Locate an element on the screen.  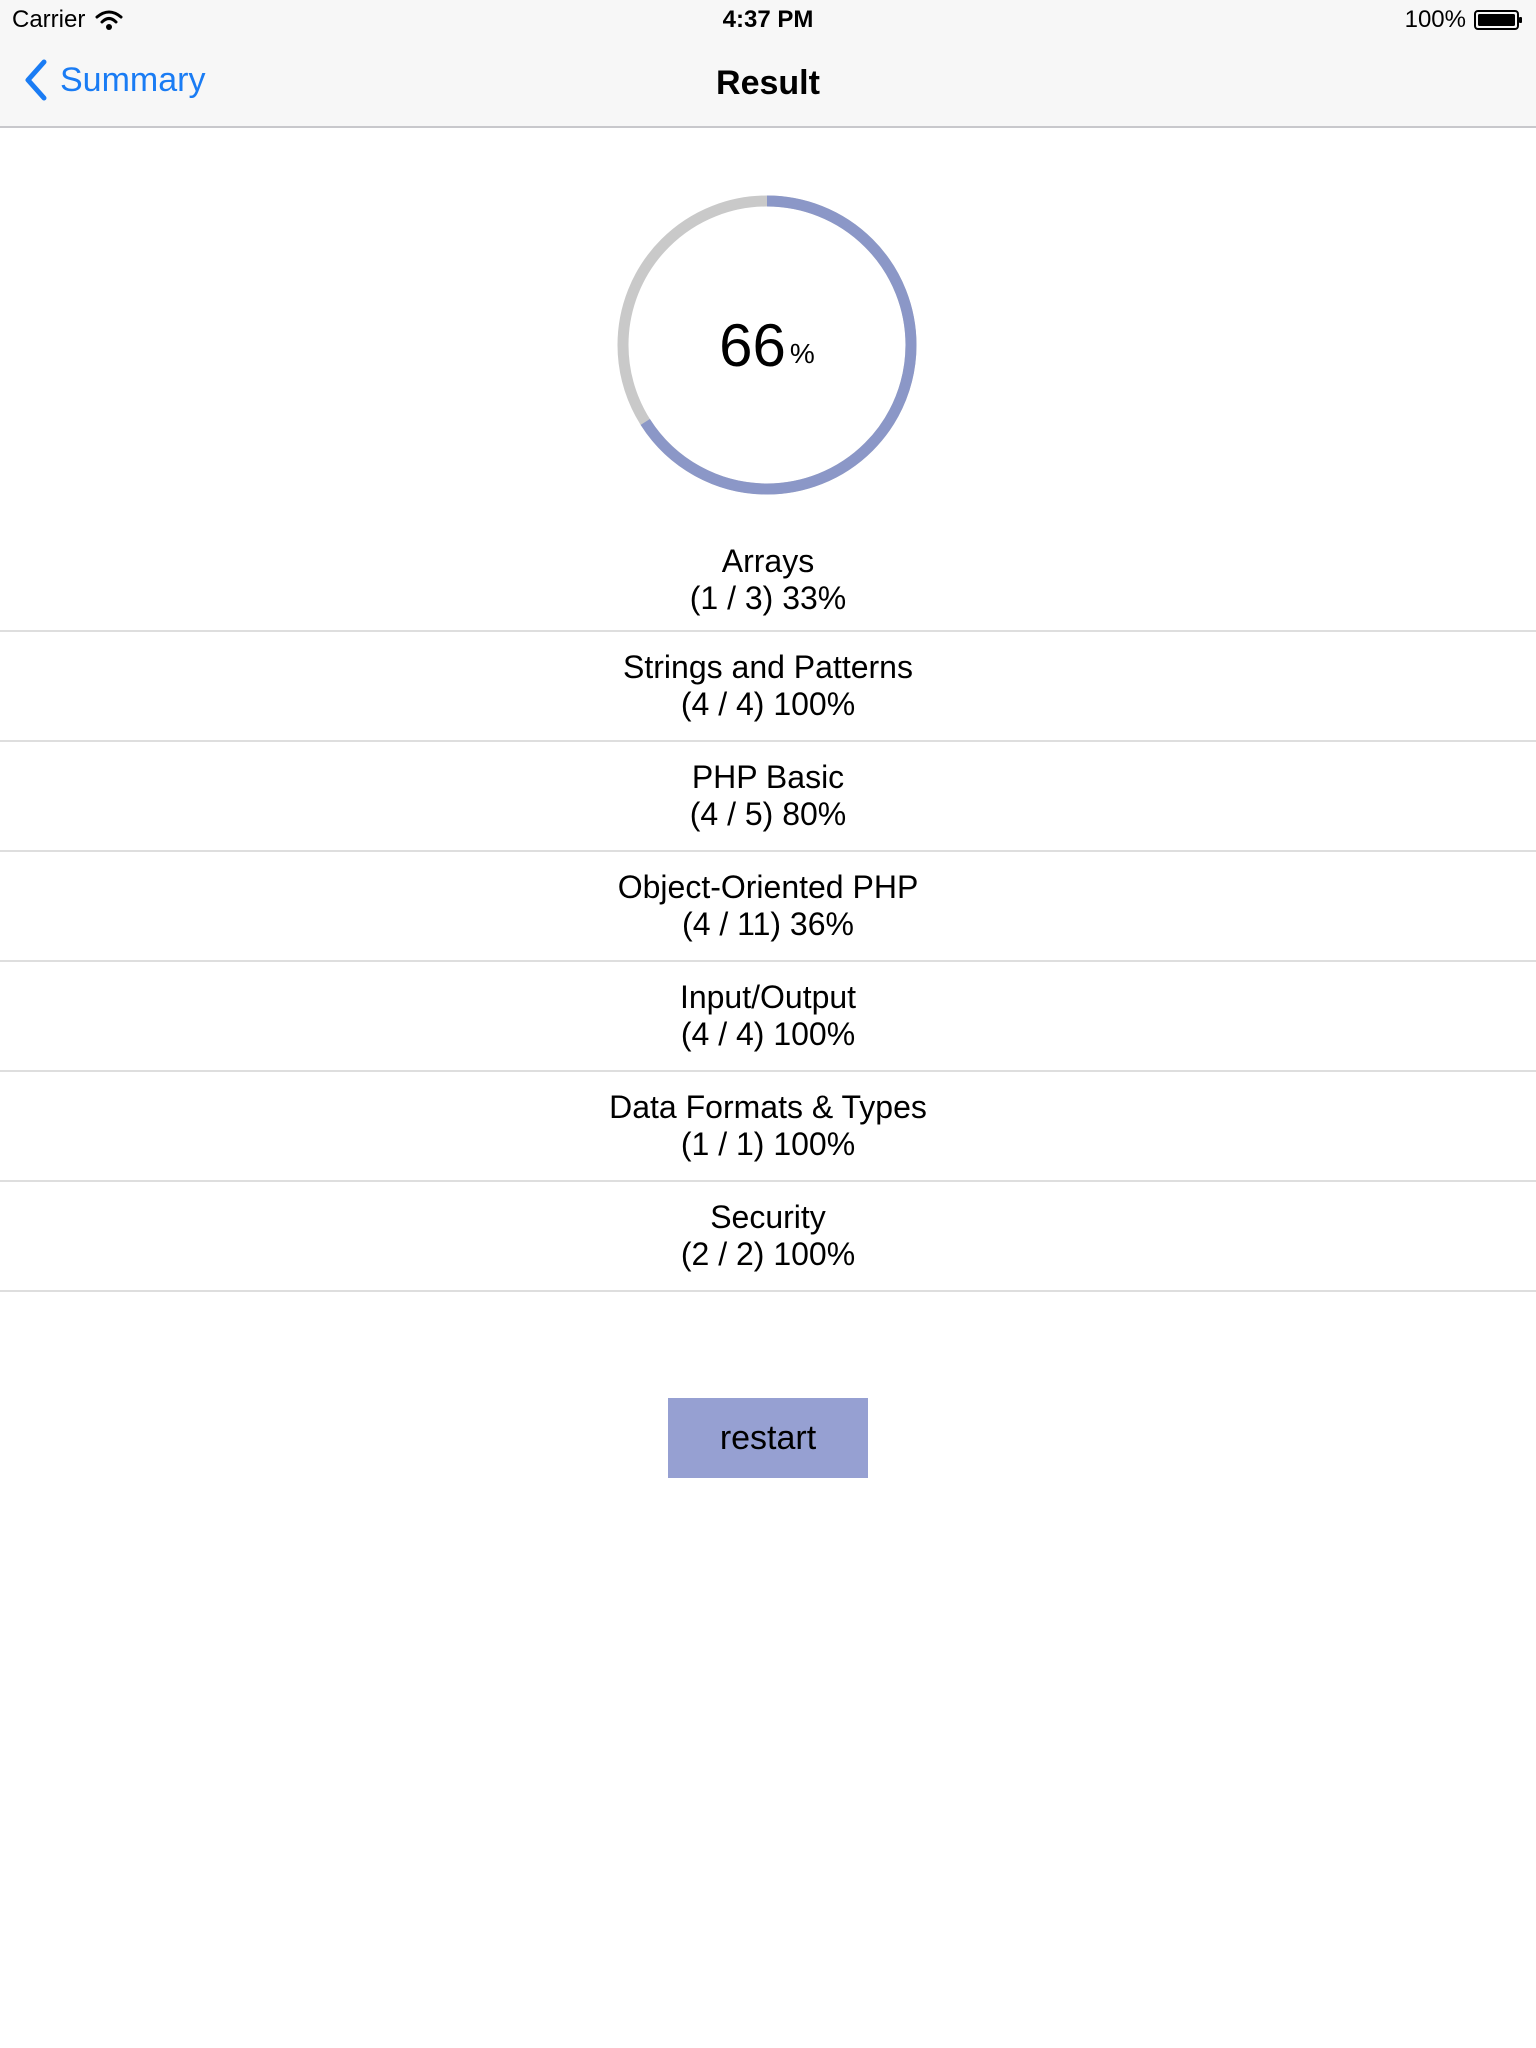
result-topic: Strings and Patterns is located at coordinates (768, 667).